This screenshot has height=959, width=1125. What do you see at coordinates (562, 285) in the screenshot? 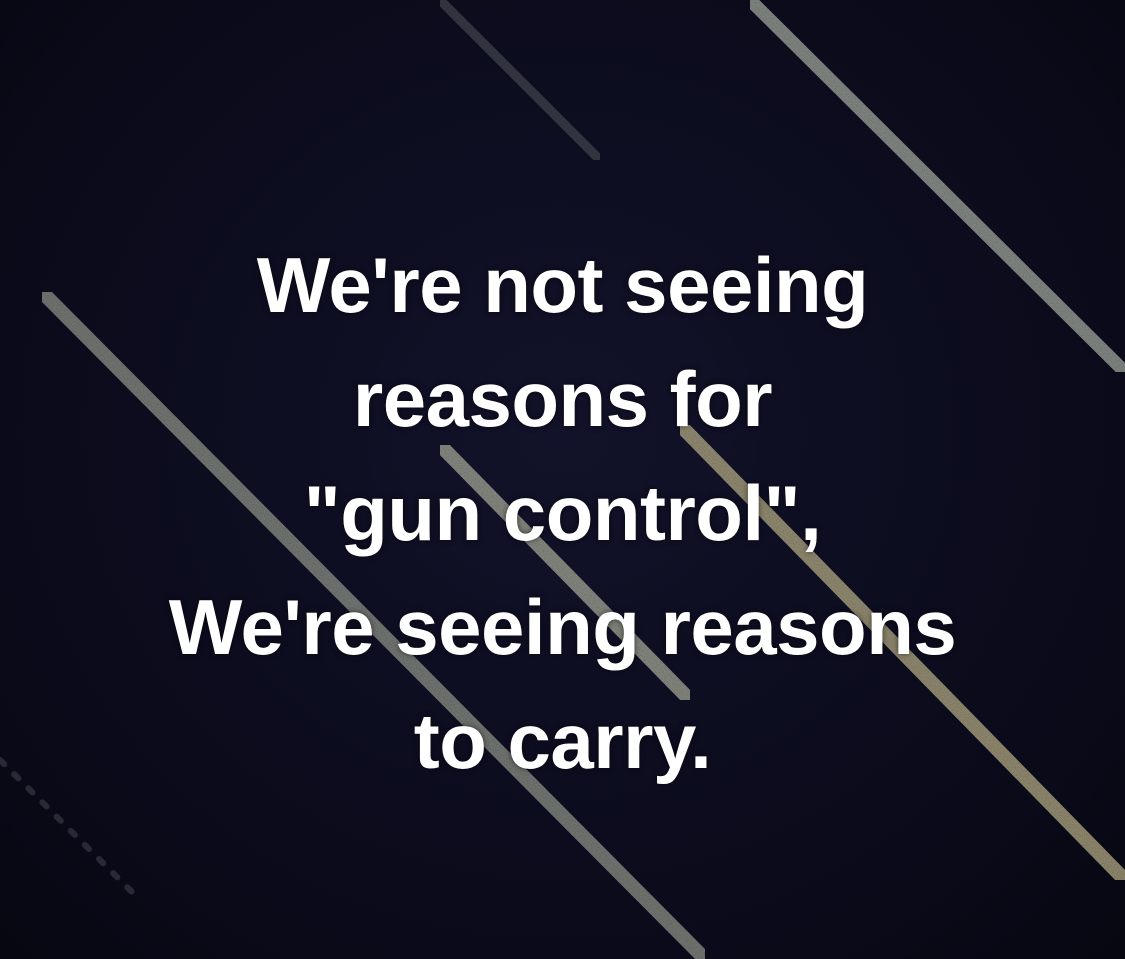
I see `quote-line-1: We're not seeing` at bounding box center [562, 285].